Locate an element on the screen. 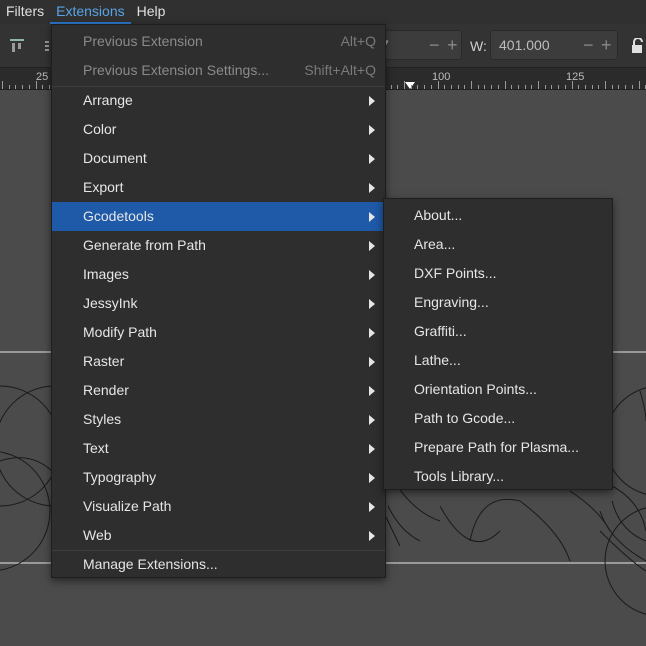 This screenshot has width=646, height=646. menu-item-arrange: Arrange is located at coordinates (218, 100).